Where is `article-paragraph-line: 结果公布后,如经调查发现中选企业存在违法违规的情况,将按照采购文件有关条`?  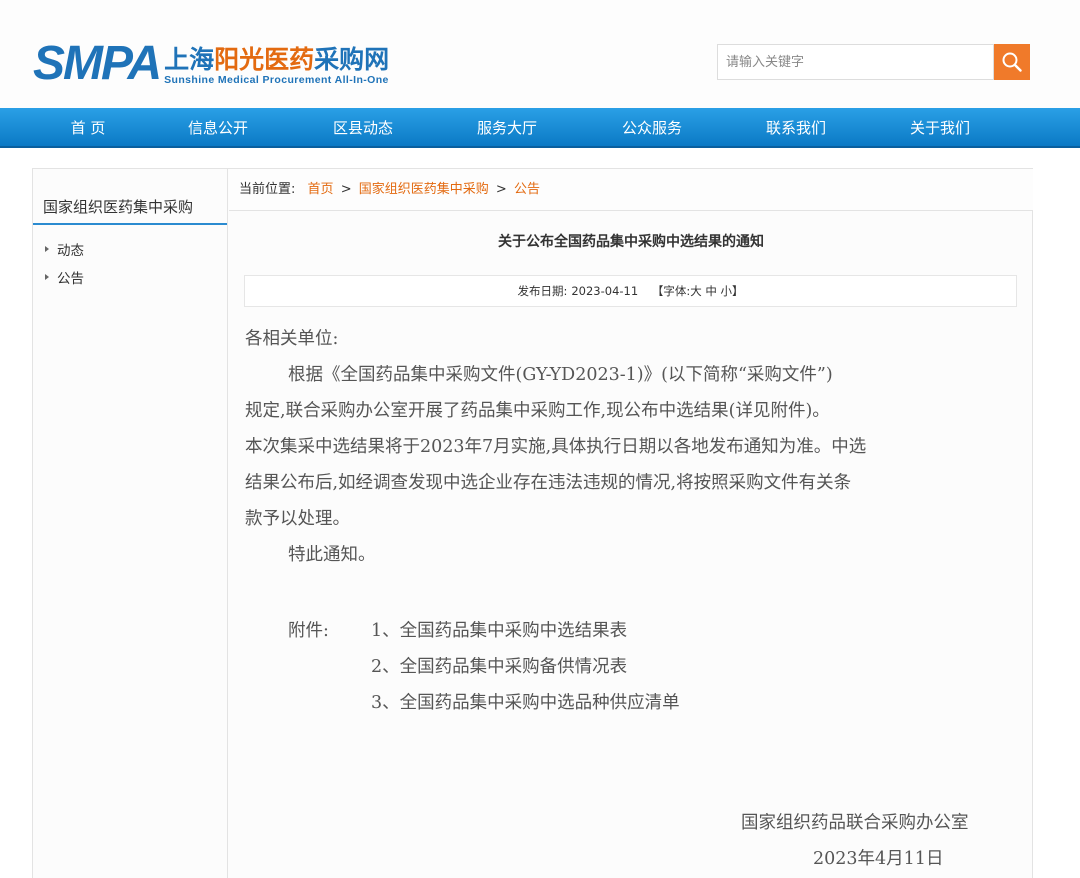 article-paragraph-line: 结果公布后,如经调查发现中选企业存在违法违规的情况,将按照采购文件有关条 is located at coordinates (548, 483).